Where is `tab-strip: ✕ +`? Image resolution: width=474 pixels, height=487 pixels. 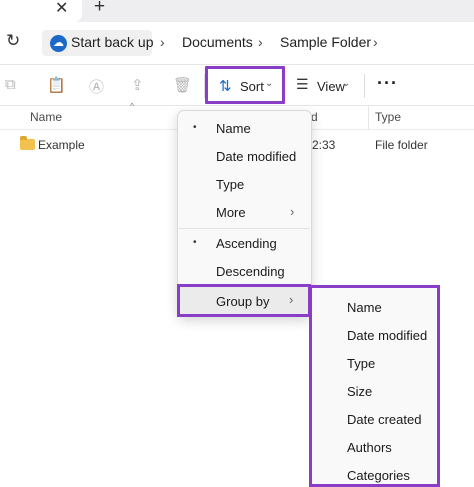 tab-strip: ✕ + is located at coordinates (237, 11).